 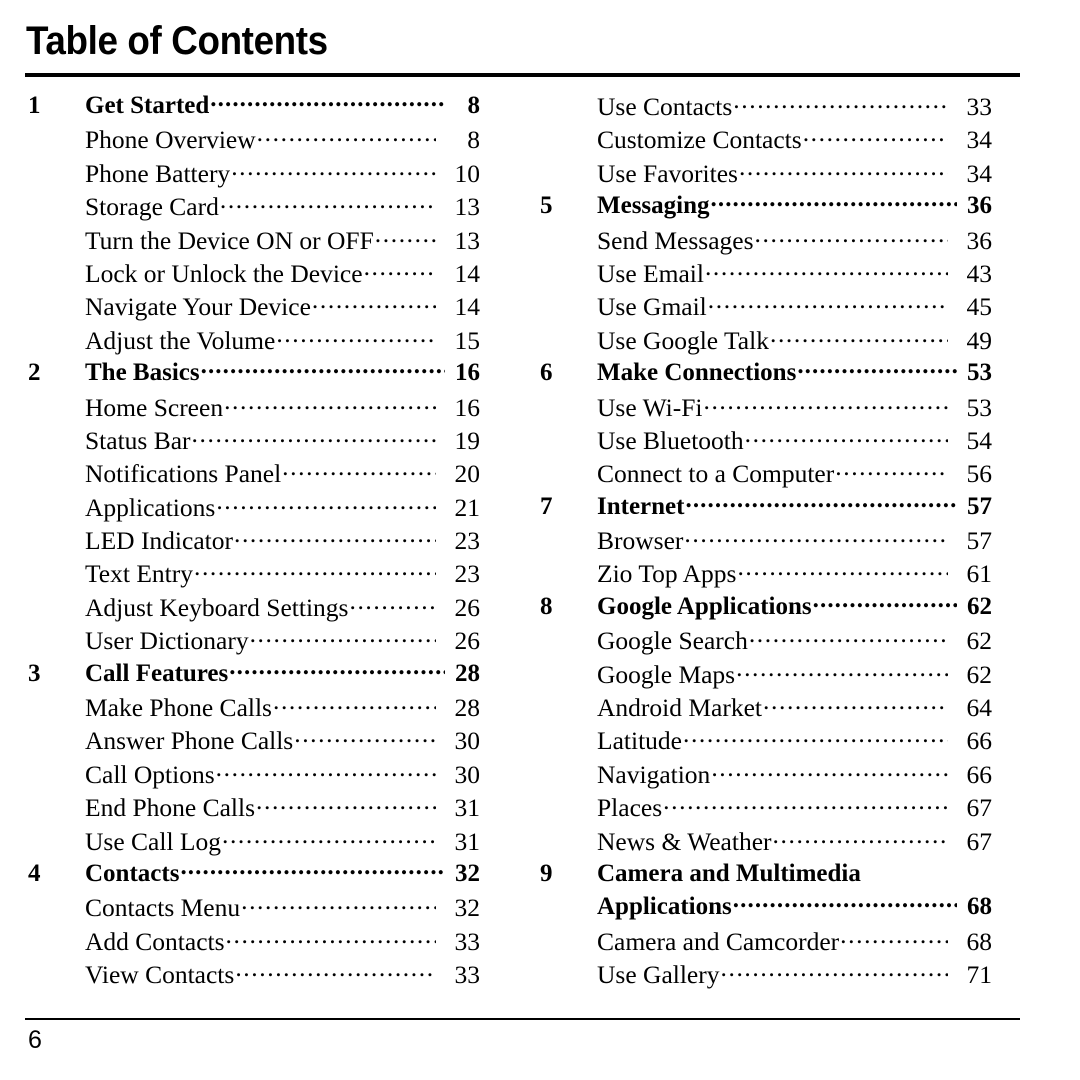 What do you see at coordinates (254, 242) in the screenshot?
I see `toc-entry-row: Turn the Device ON or OFF 13` at bounding box center [254, 242].